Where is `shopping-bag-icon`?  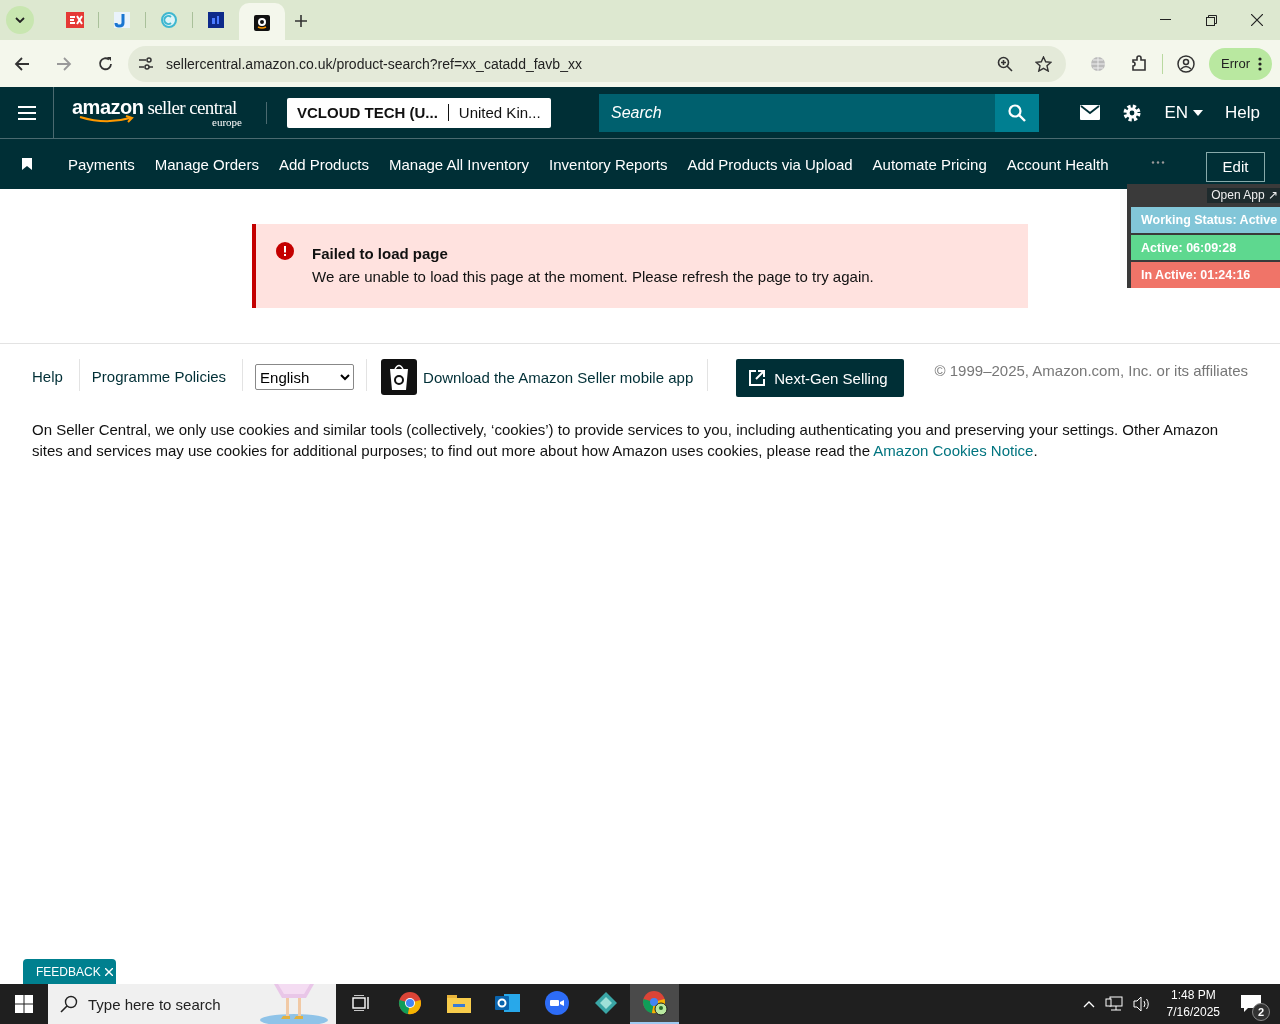 shopping-bag-icon is located at coordinates (399, 377).